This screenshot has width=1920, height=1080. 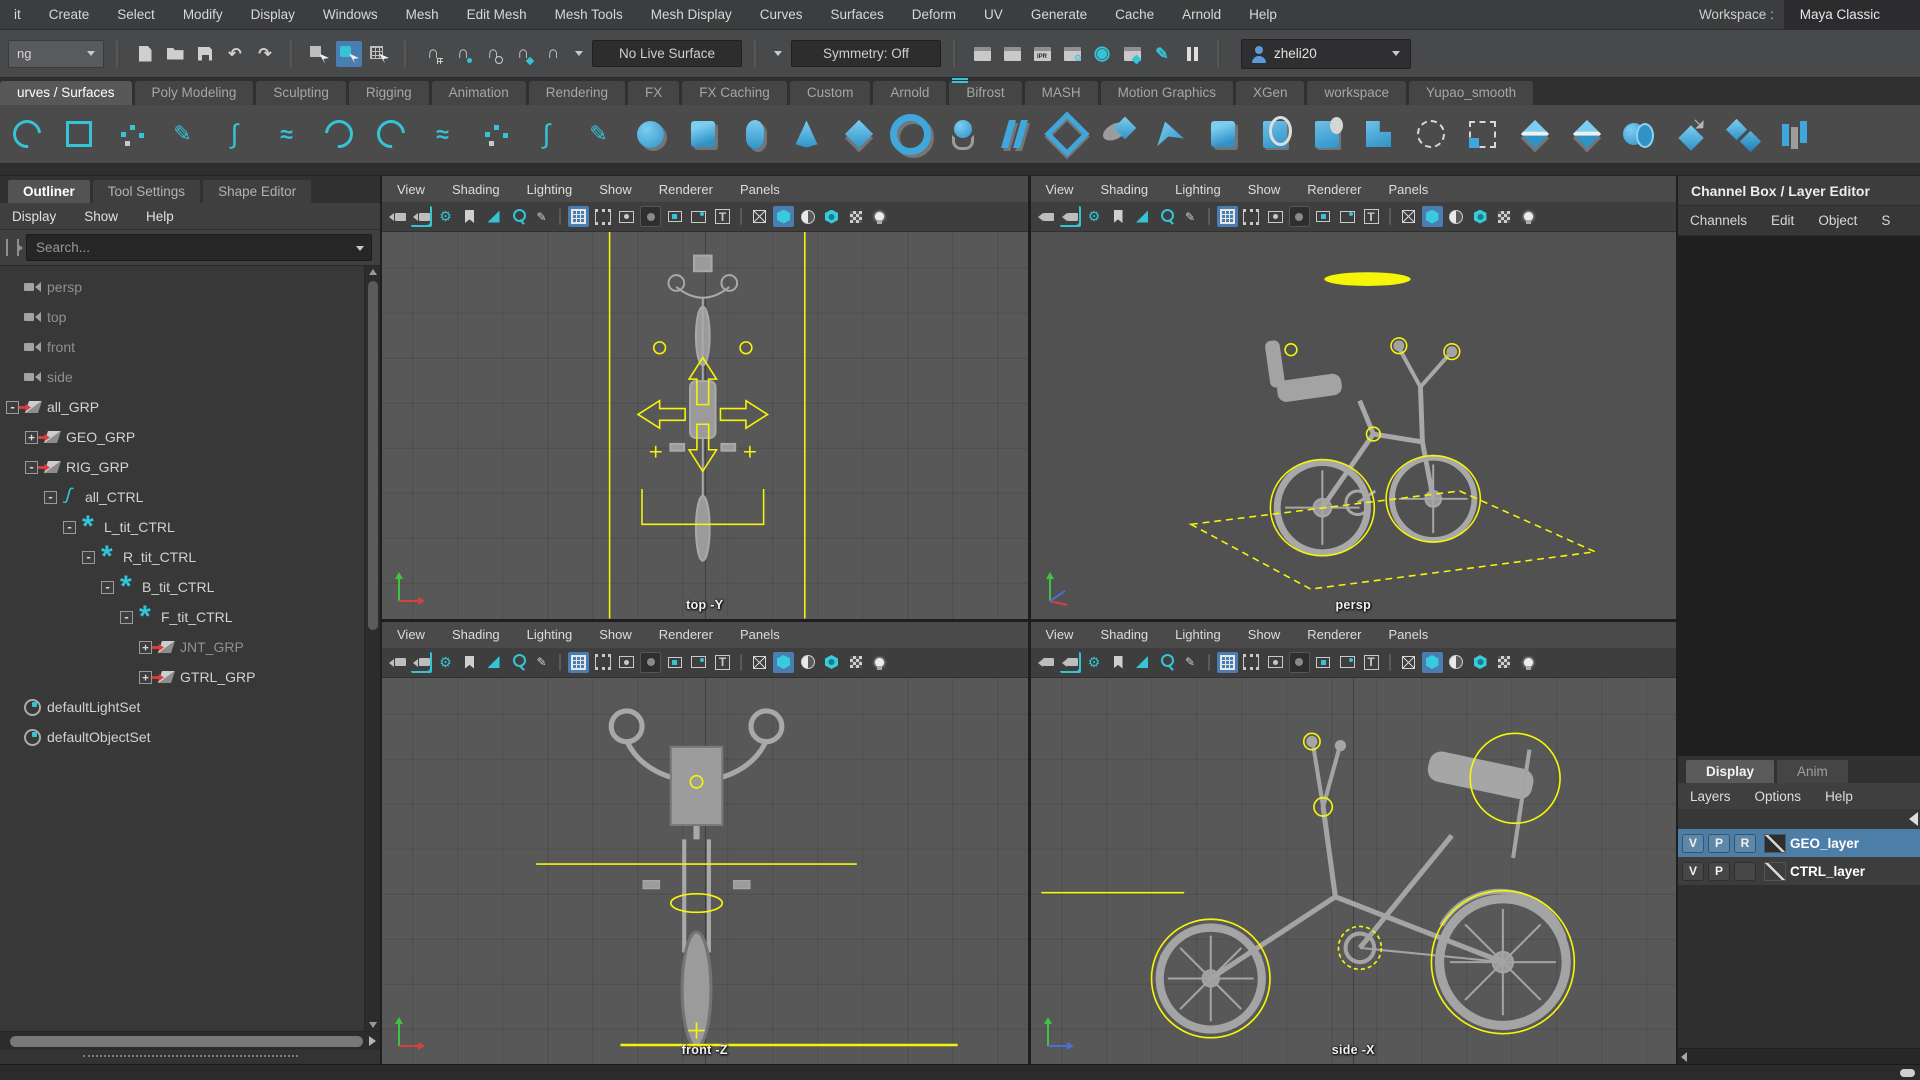 I want to click on add-points-icon, so click(x=494, y=134).